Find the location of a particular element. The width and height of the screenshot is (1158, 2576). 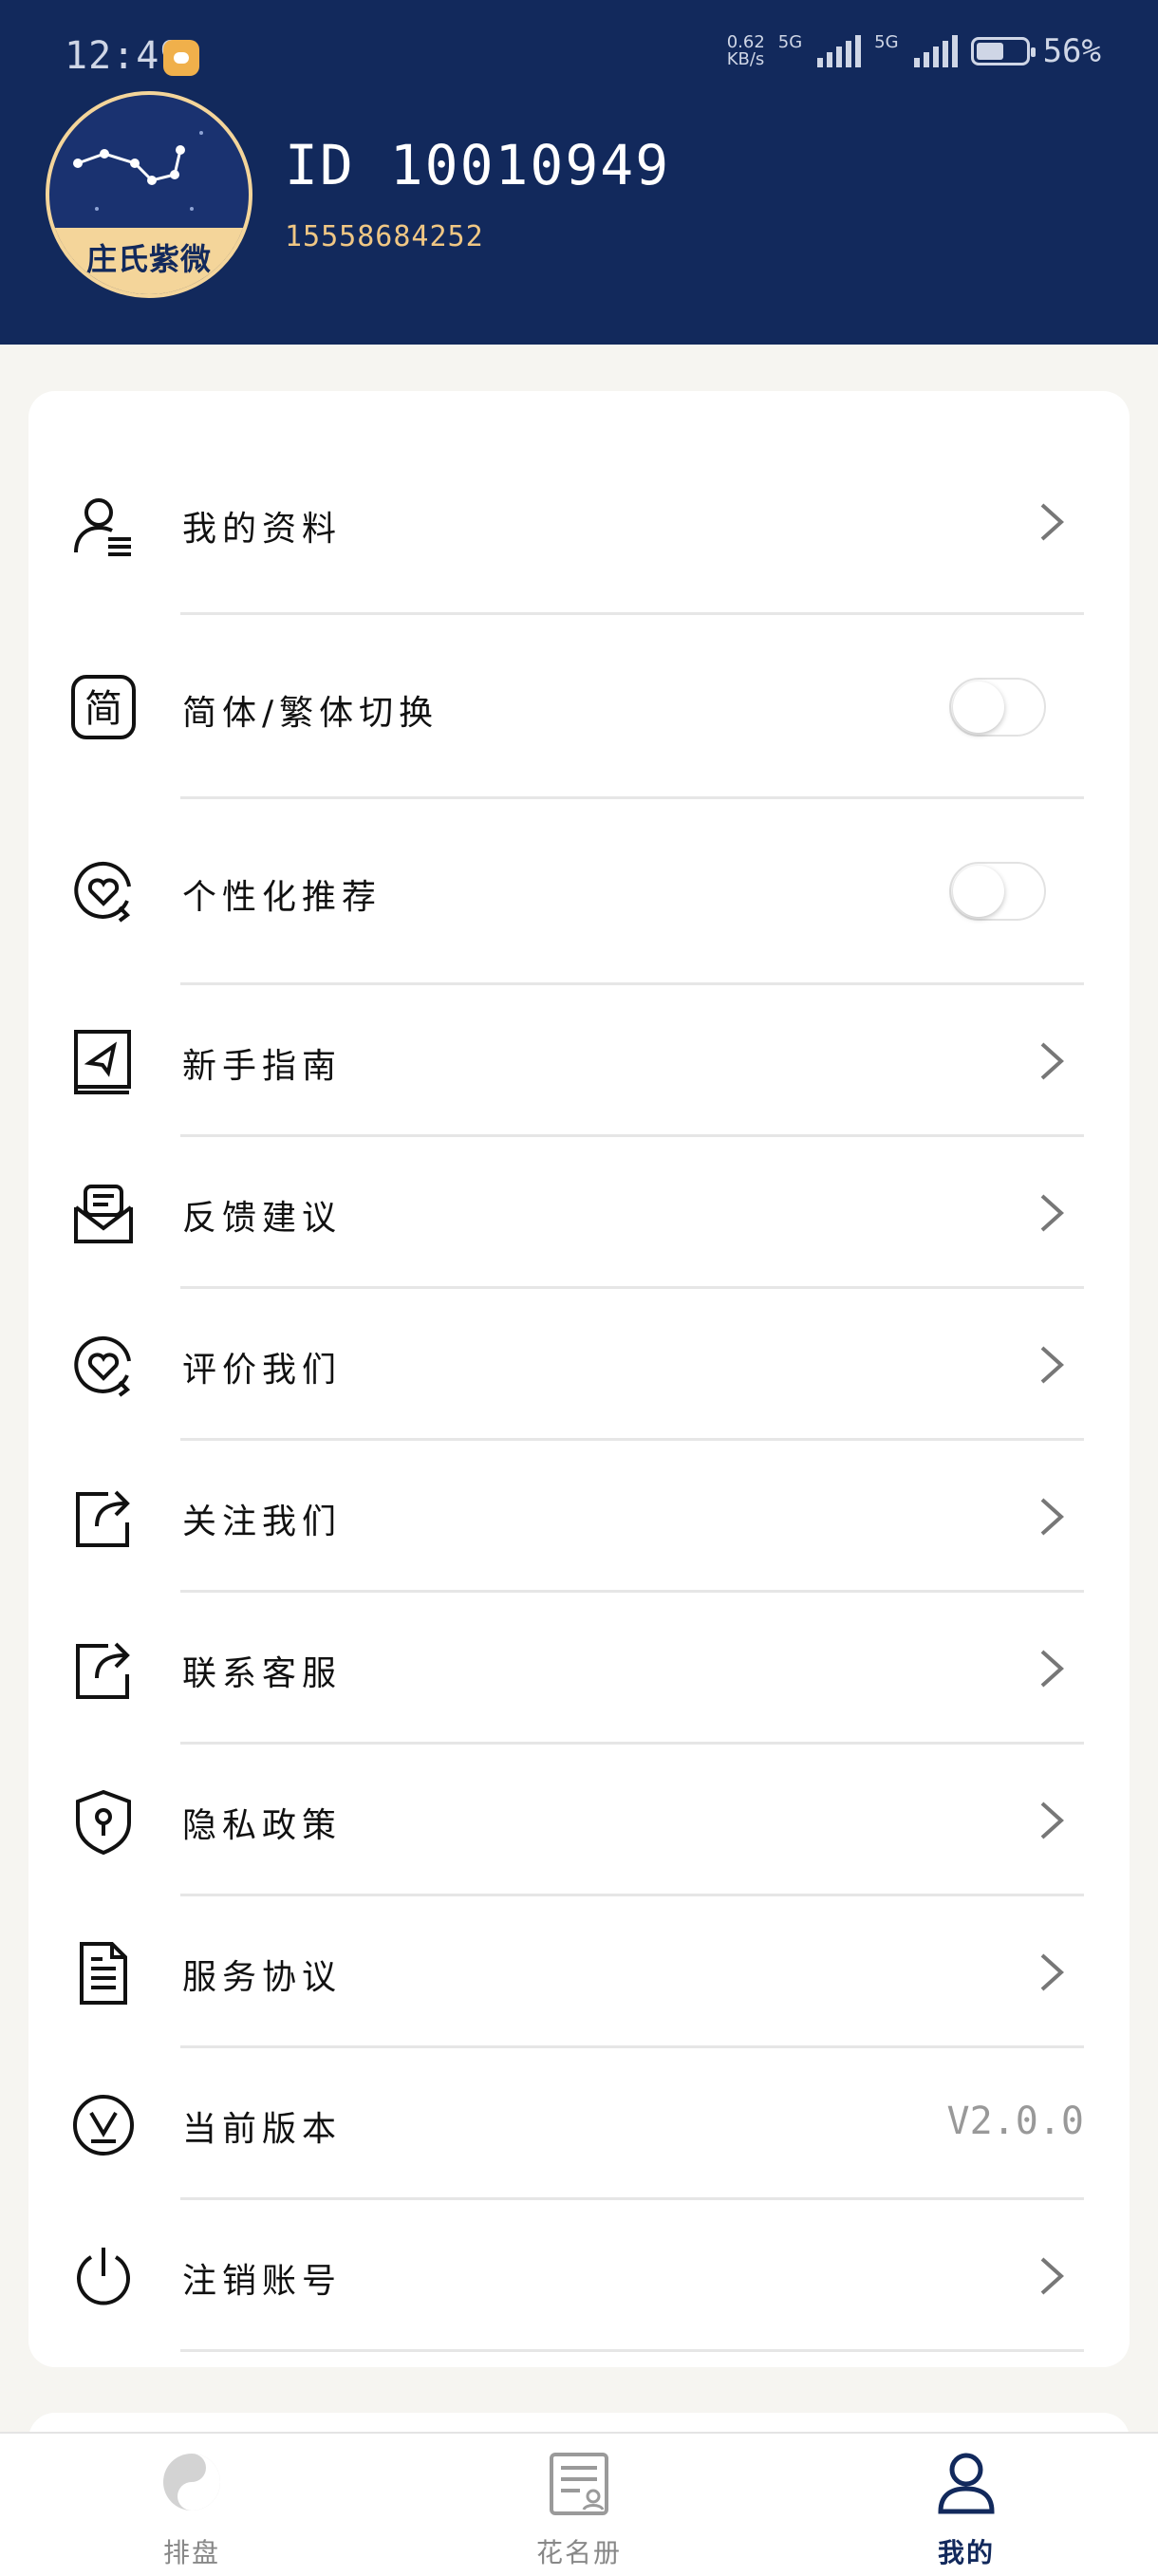

menu-item-contact-service: 联系客服 is located at coordinates (579, 1669).